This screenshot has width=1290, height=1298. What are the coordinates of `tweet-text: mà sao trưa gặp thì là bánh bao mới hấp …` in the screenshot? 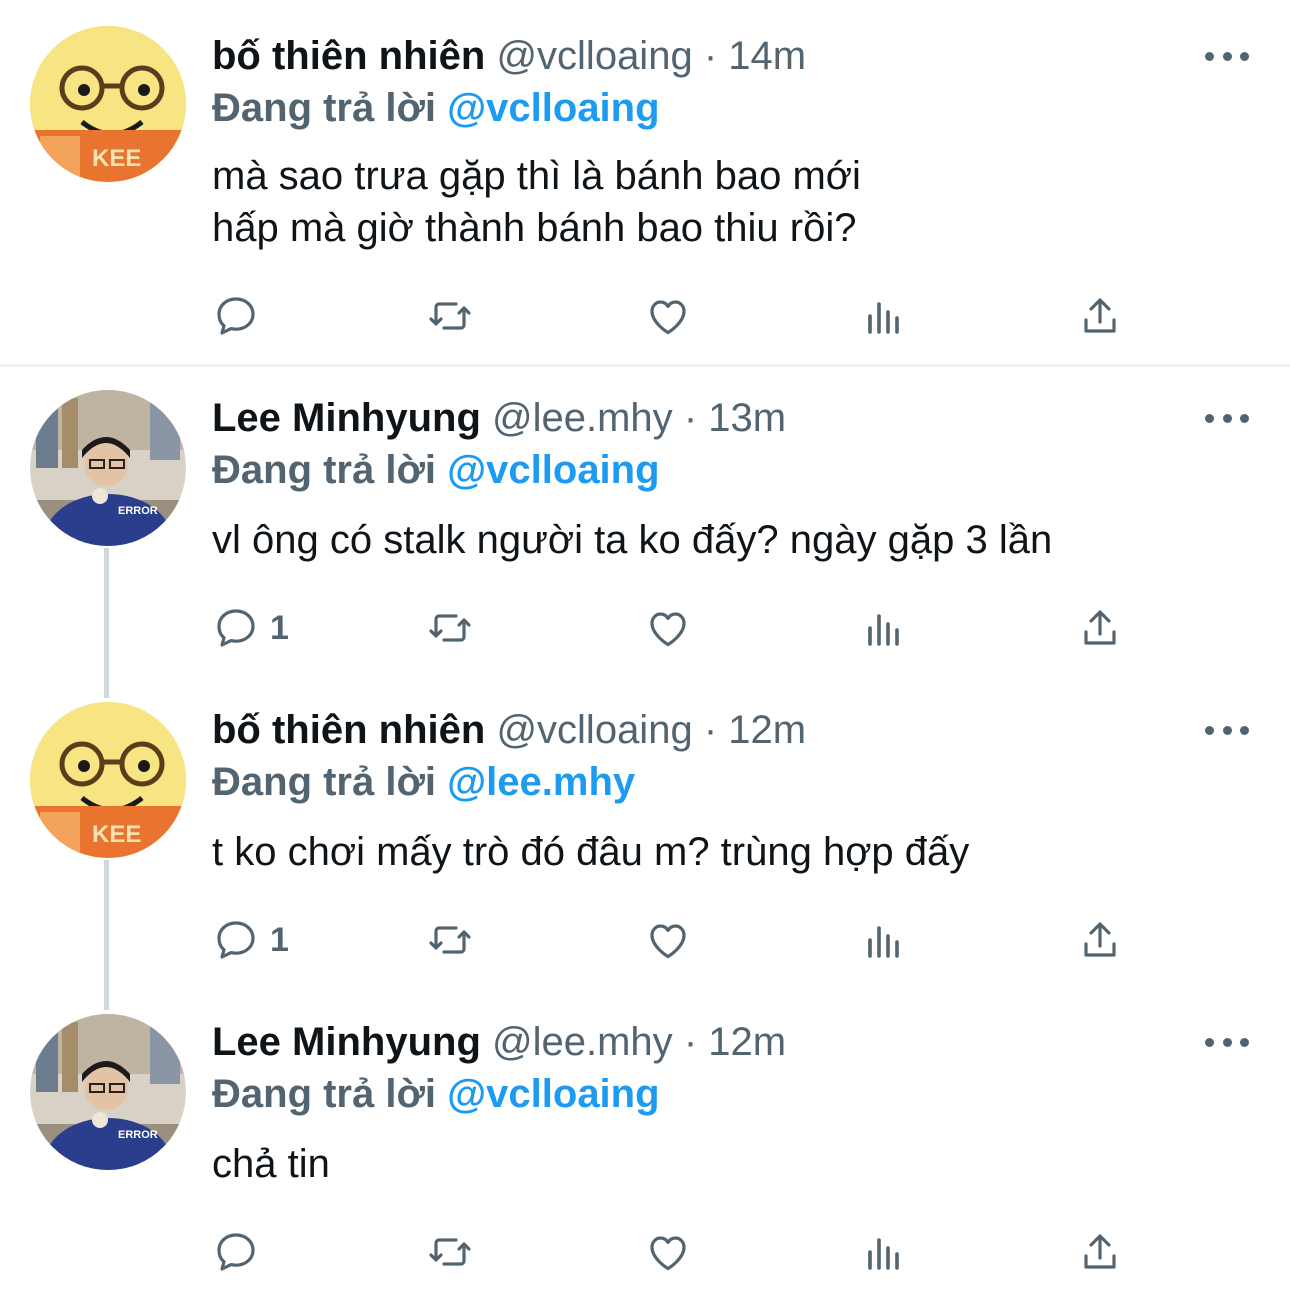 It's located at (536, 202).